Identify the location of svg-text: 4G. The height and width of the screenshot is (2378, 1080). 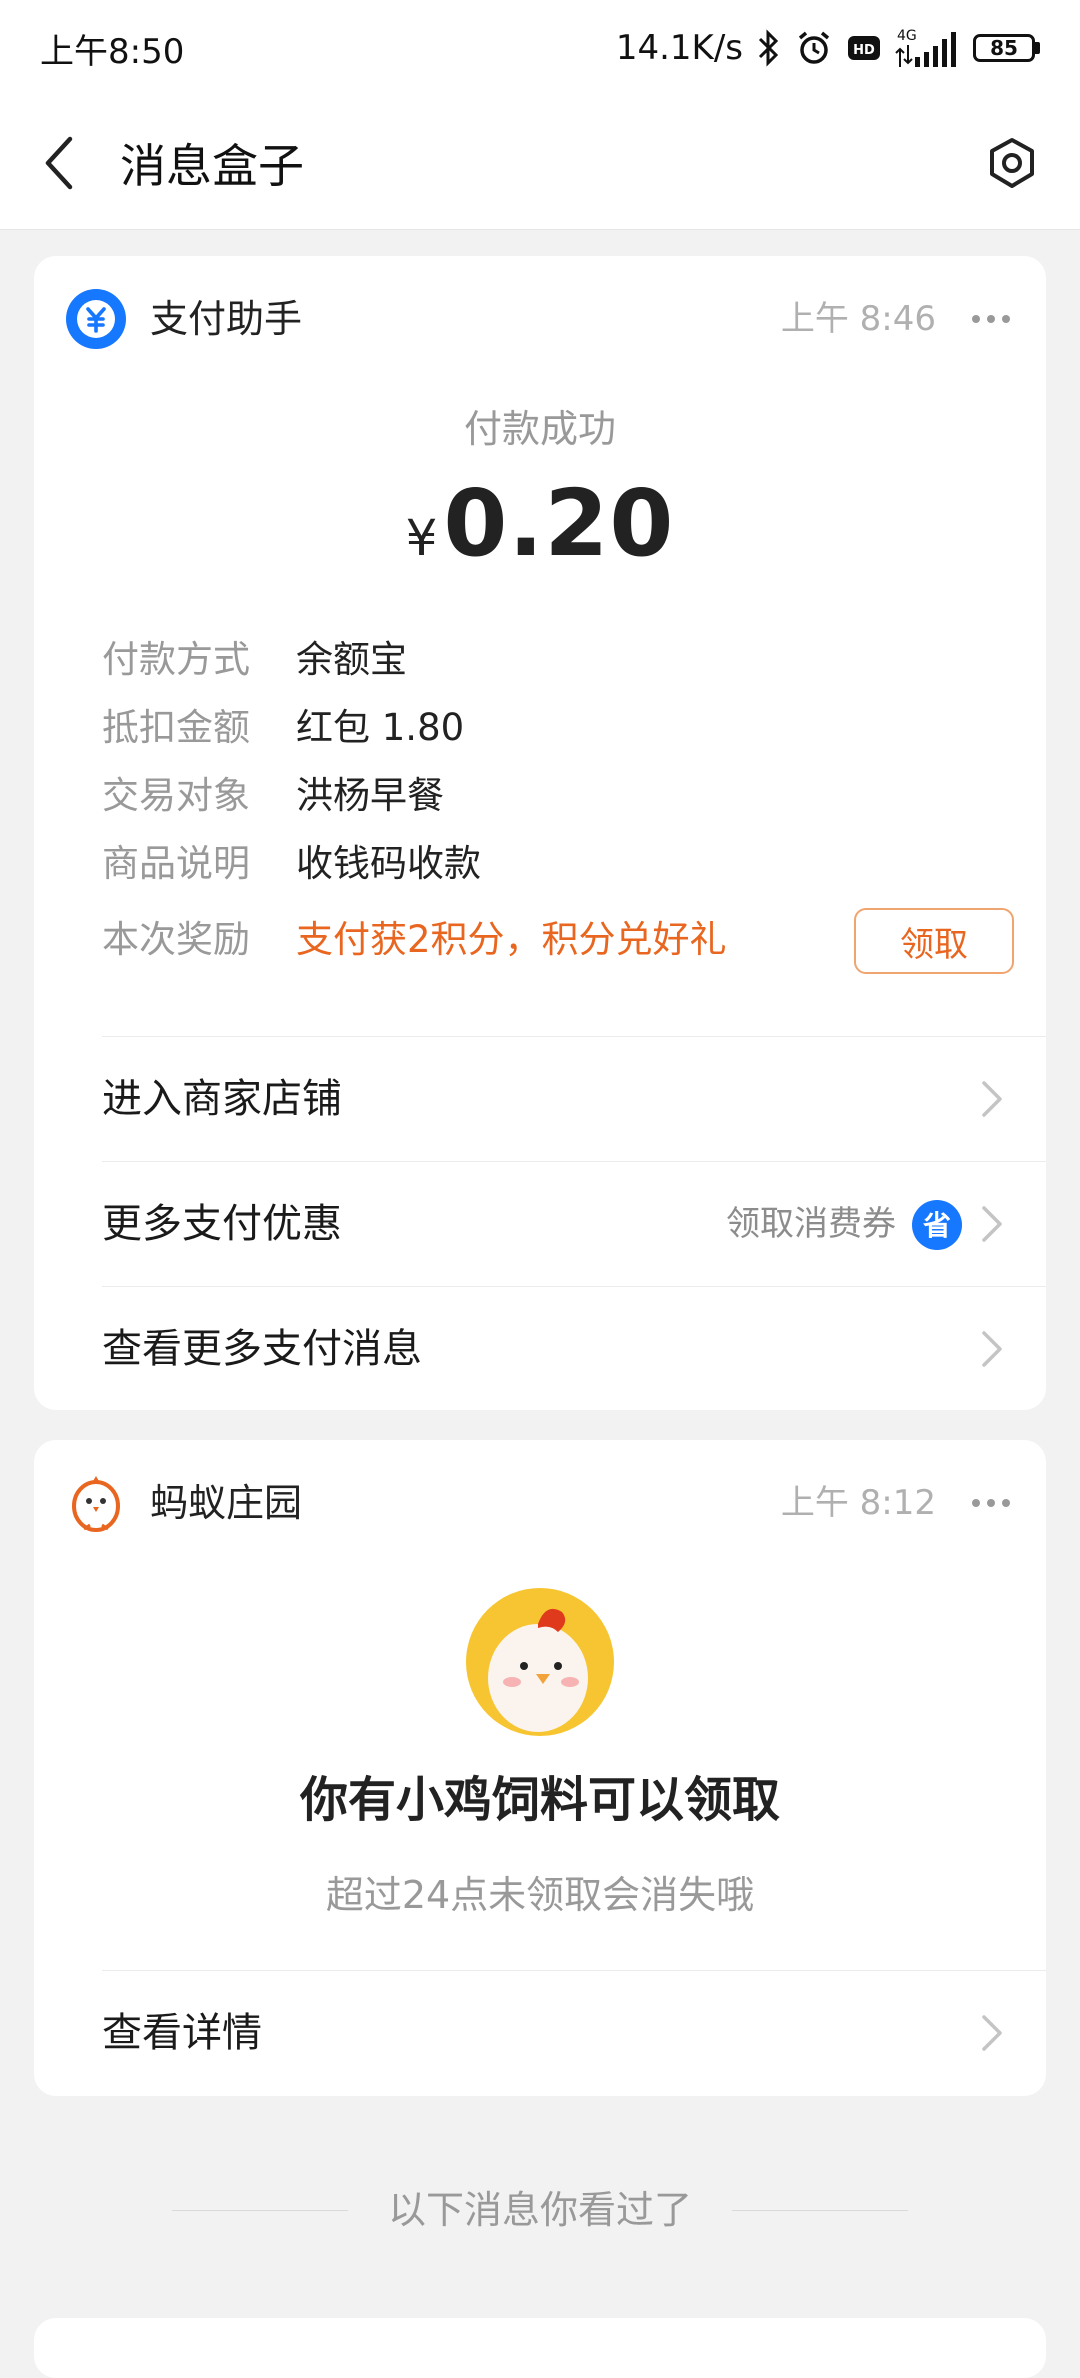
(907, 36).